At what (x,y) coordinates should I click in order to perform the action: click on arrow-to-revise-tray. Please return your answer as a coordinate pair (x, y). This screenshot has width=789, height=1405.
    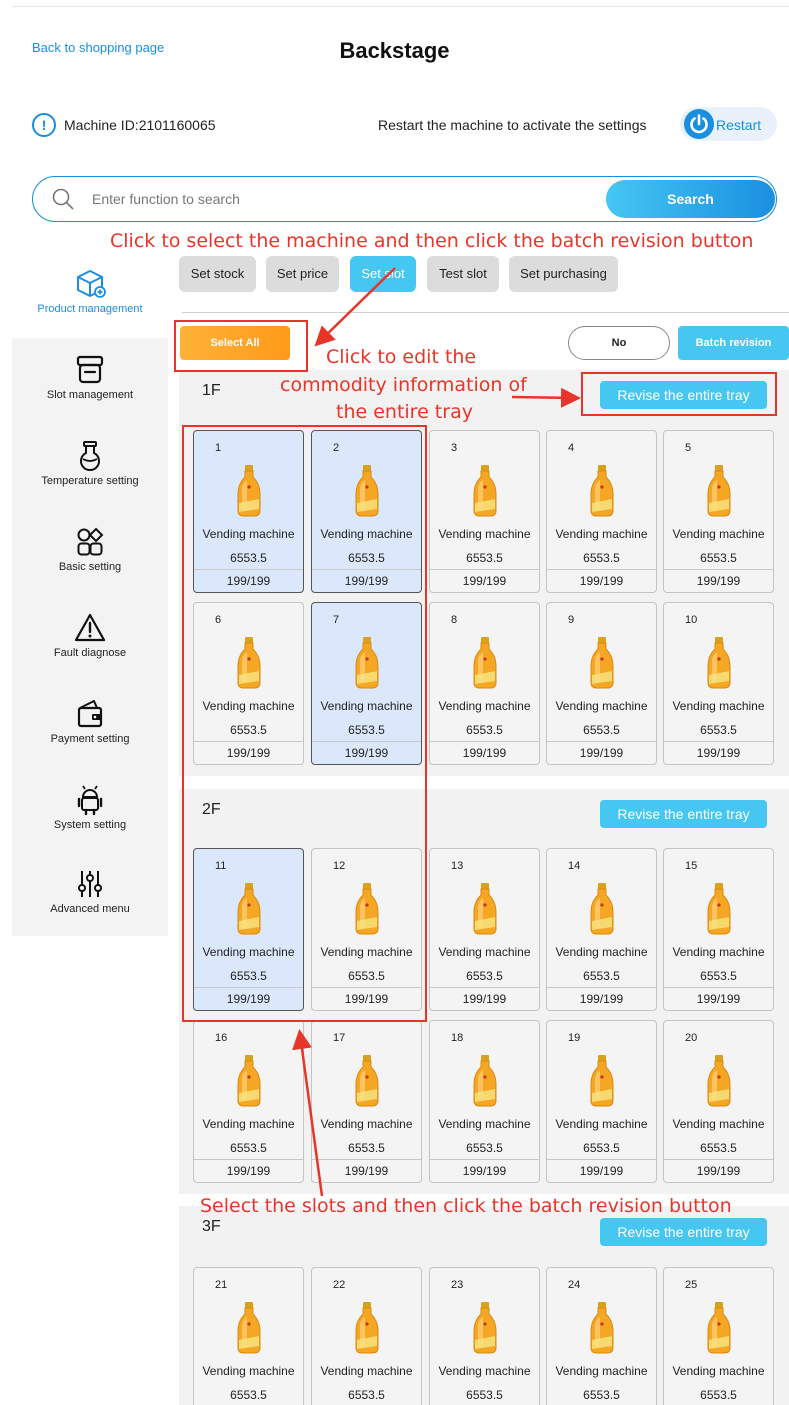
    Looking at the image, I should click on (546, 397).